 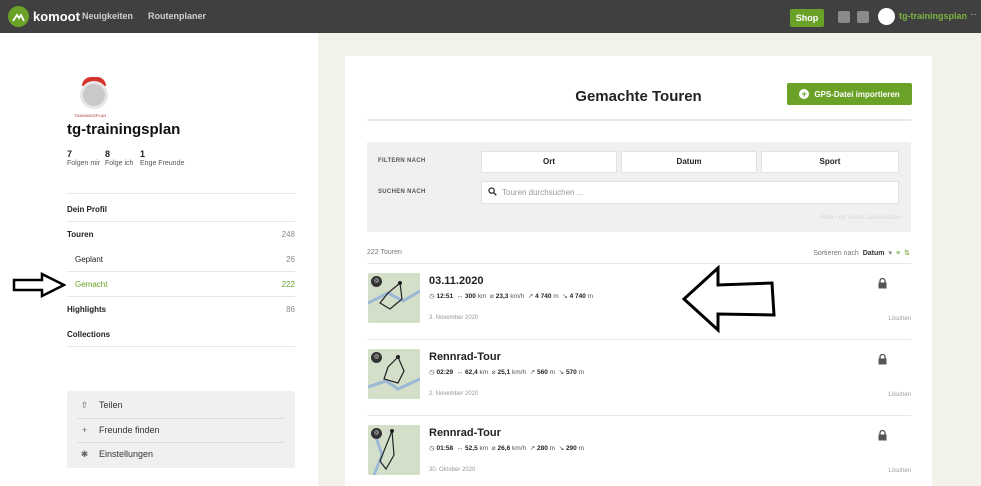 What do you see at coordinates (290, 309) in the screenshot?
I see `highlights-count: 86` at bounding box center [290, 309].